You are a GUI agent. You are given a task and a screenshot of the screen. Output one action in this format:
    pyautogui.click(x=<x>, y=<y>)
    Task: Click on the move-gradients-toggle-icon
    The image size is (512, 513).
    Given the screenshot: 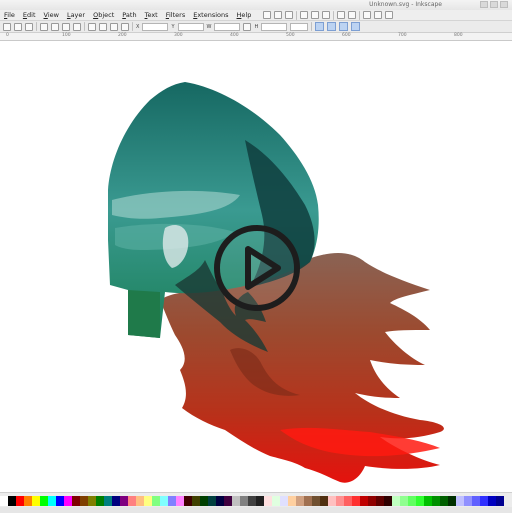 What is the action you would take?
    pyautogui.click(x=344, y=26)
    